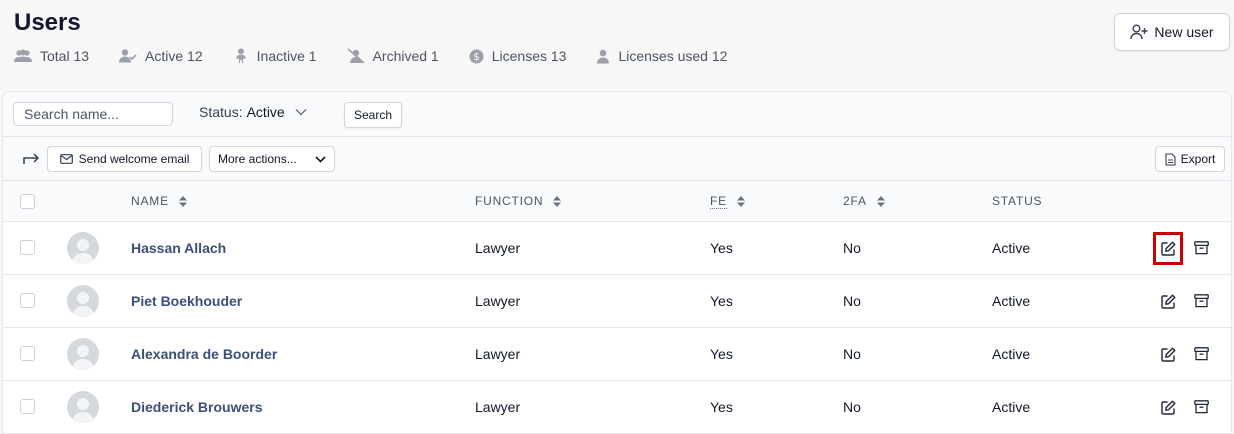 The width and height of the screenshot is (1234, 434). What do you see at coordinates (393, 56) in the screenshot?
I see `stat-archived: Archived 1` at bounding box center [393, 56].